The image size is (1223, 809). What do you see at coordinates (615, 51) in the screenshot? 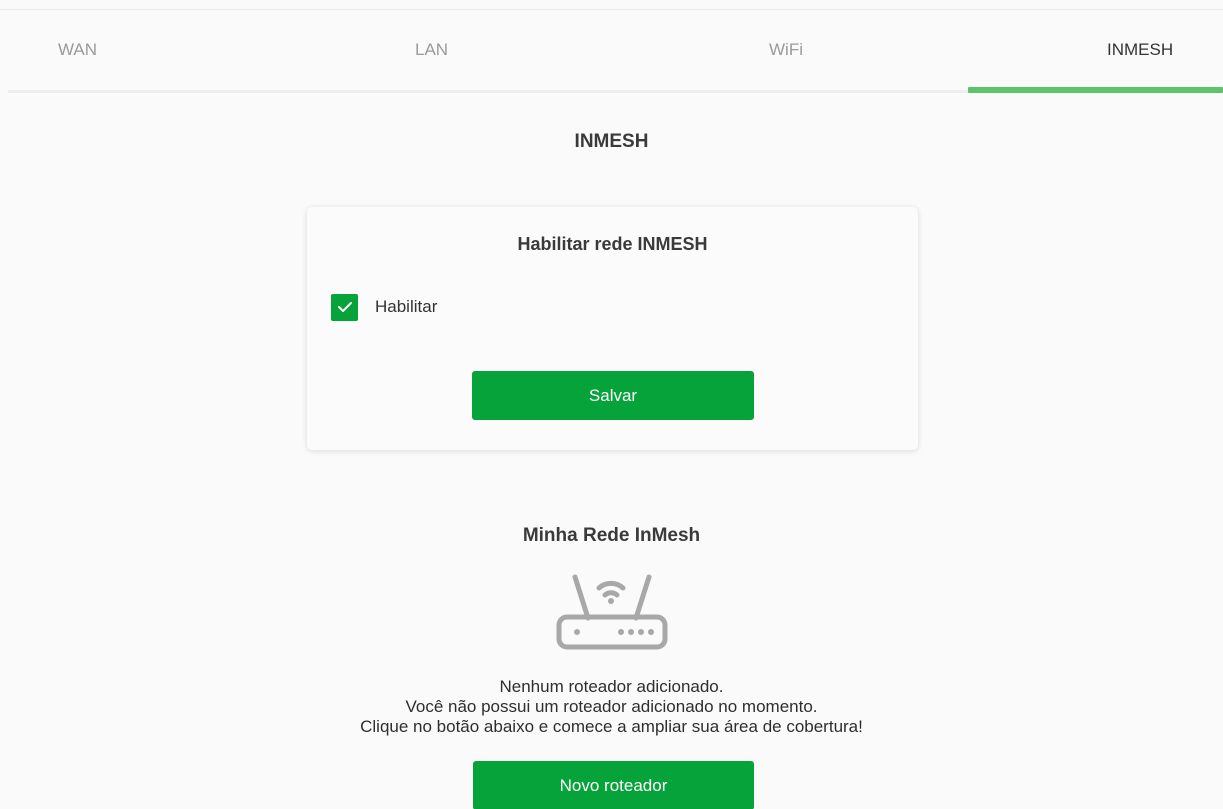
I see `tab-bar: WAN LAN WiFi INMESH` at bounding box center [615, 51].